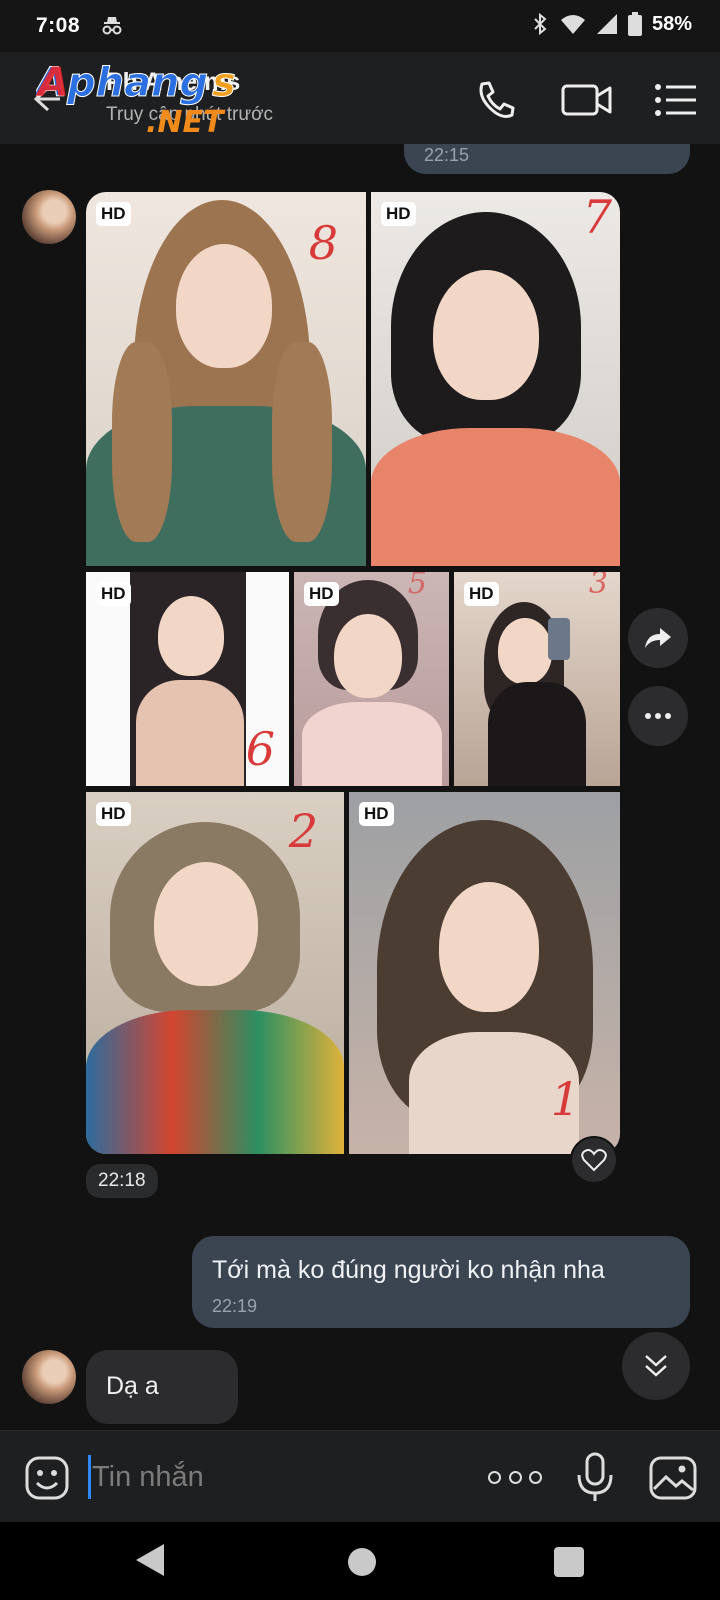  Describe the element at coordinates (272, 1477) in the screenshot. I see `message-input` at that location.